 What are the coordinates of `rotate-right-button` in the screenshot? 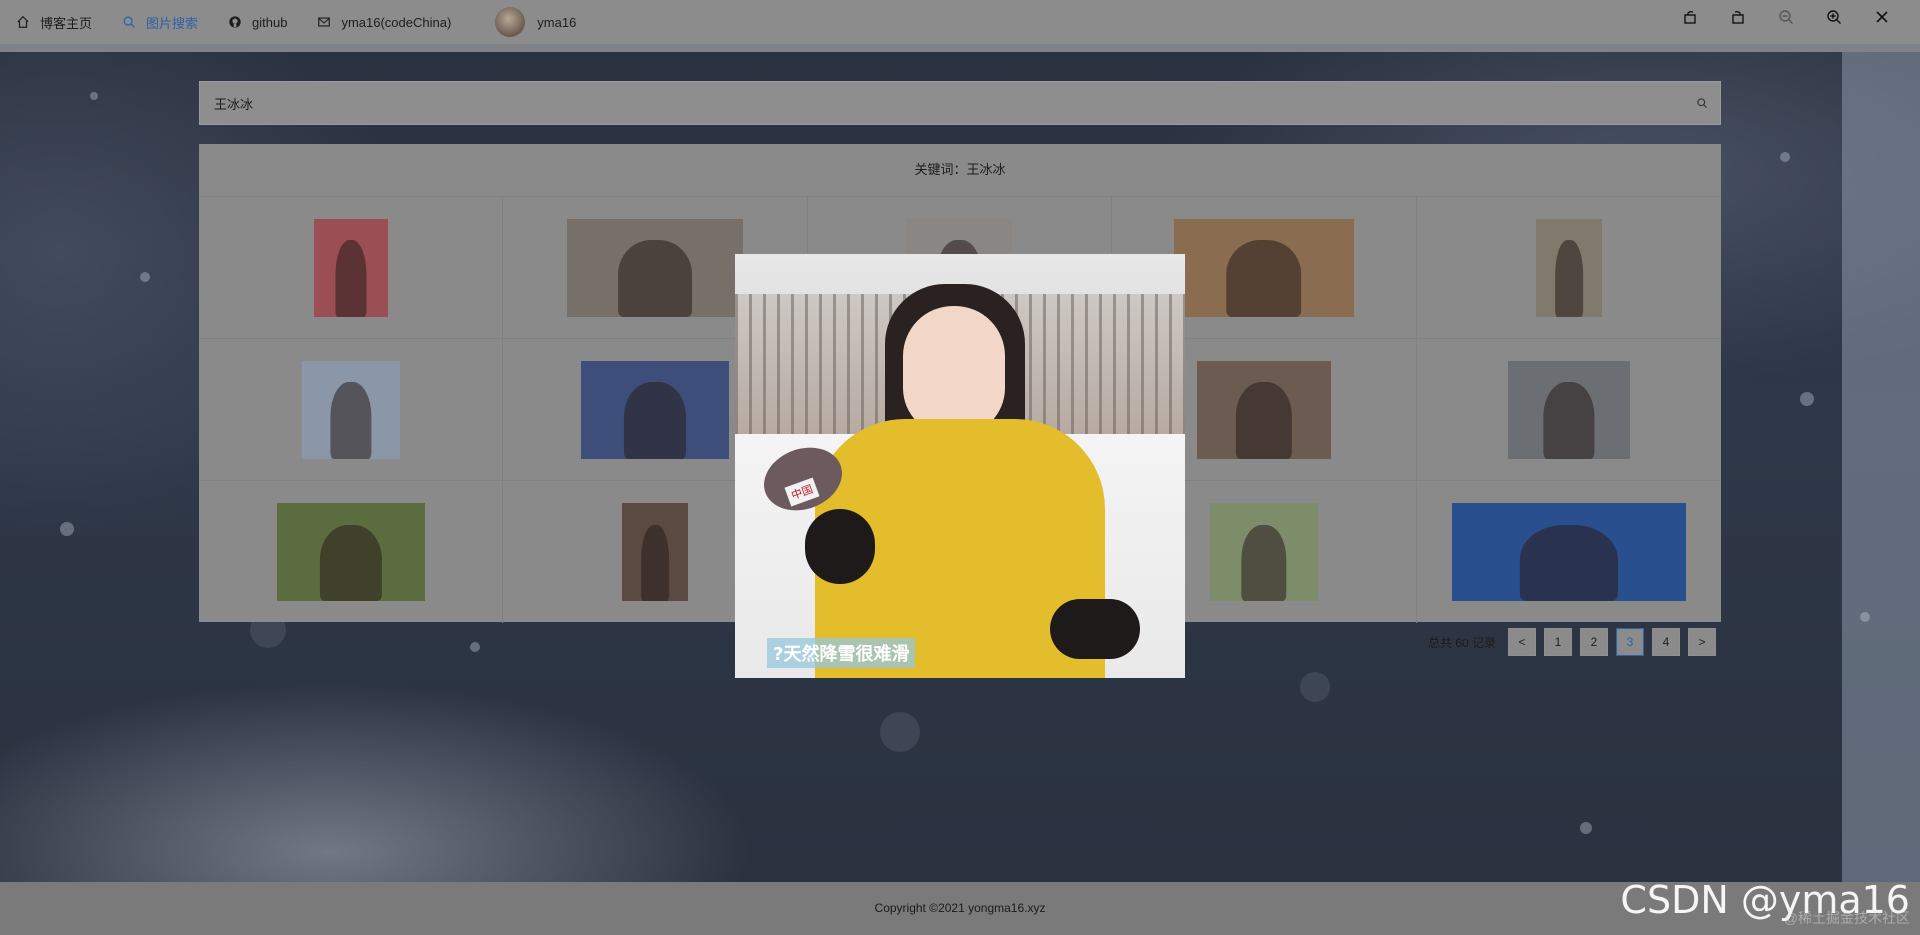 It's located at (1738, 17).